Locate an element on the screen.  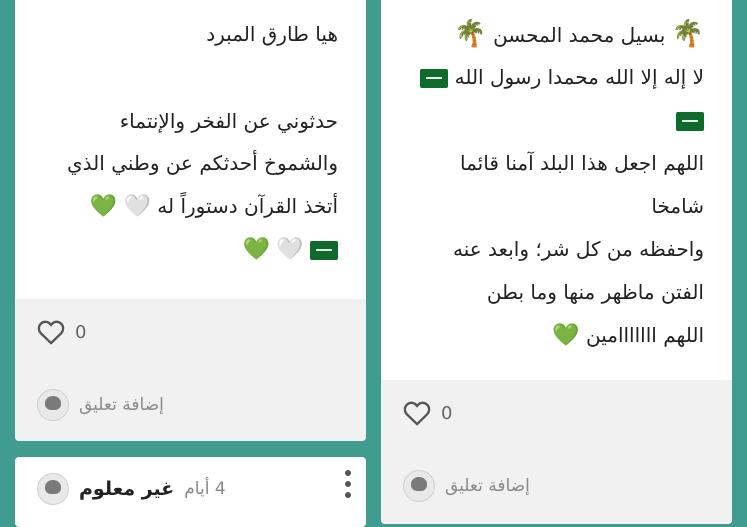
vertical-dots-icon is located at coordinates (348, 484).